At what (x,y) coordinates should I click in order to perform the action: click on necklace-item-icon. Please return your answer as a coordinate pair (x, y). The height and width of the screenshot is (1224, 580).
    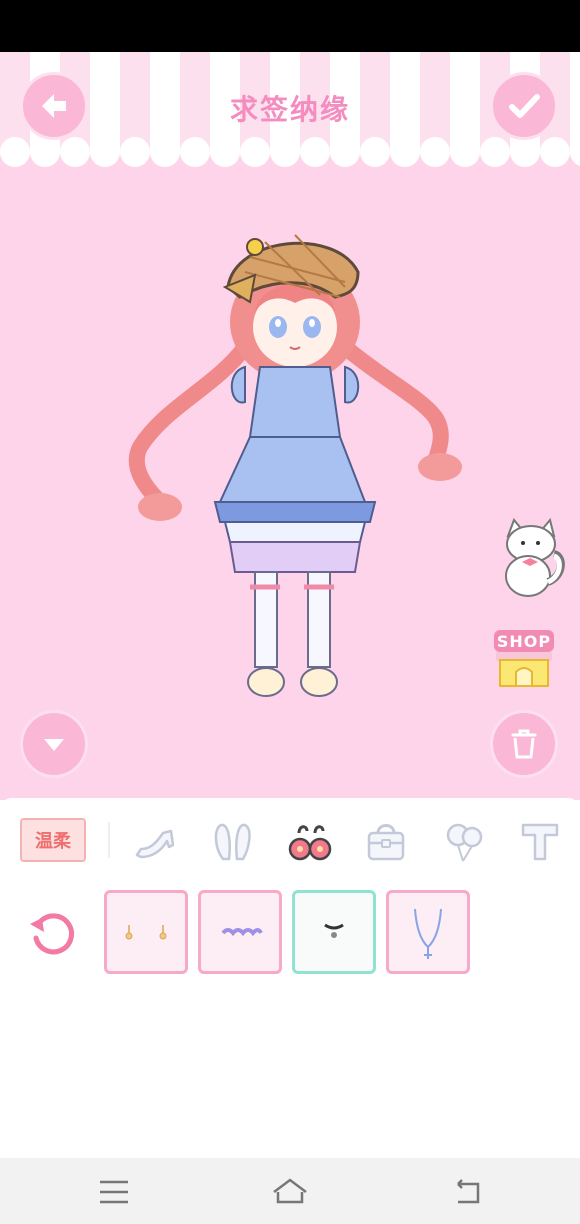
    Looking at the image, I should click on (428, 933).